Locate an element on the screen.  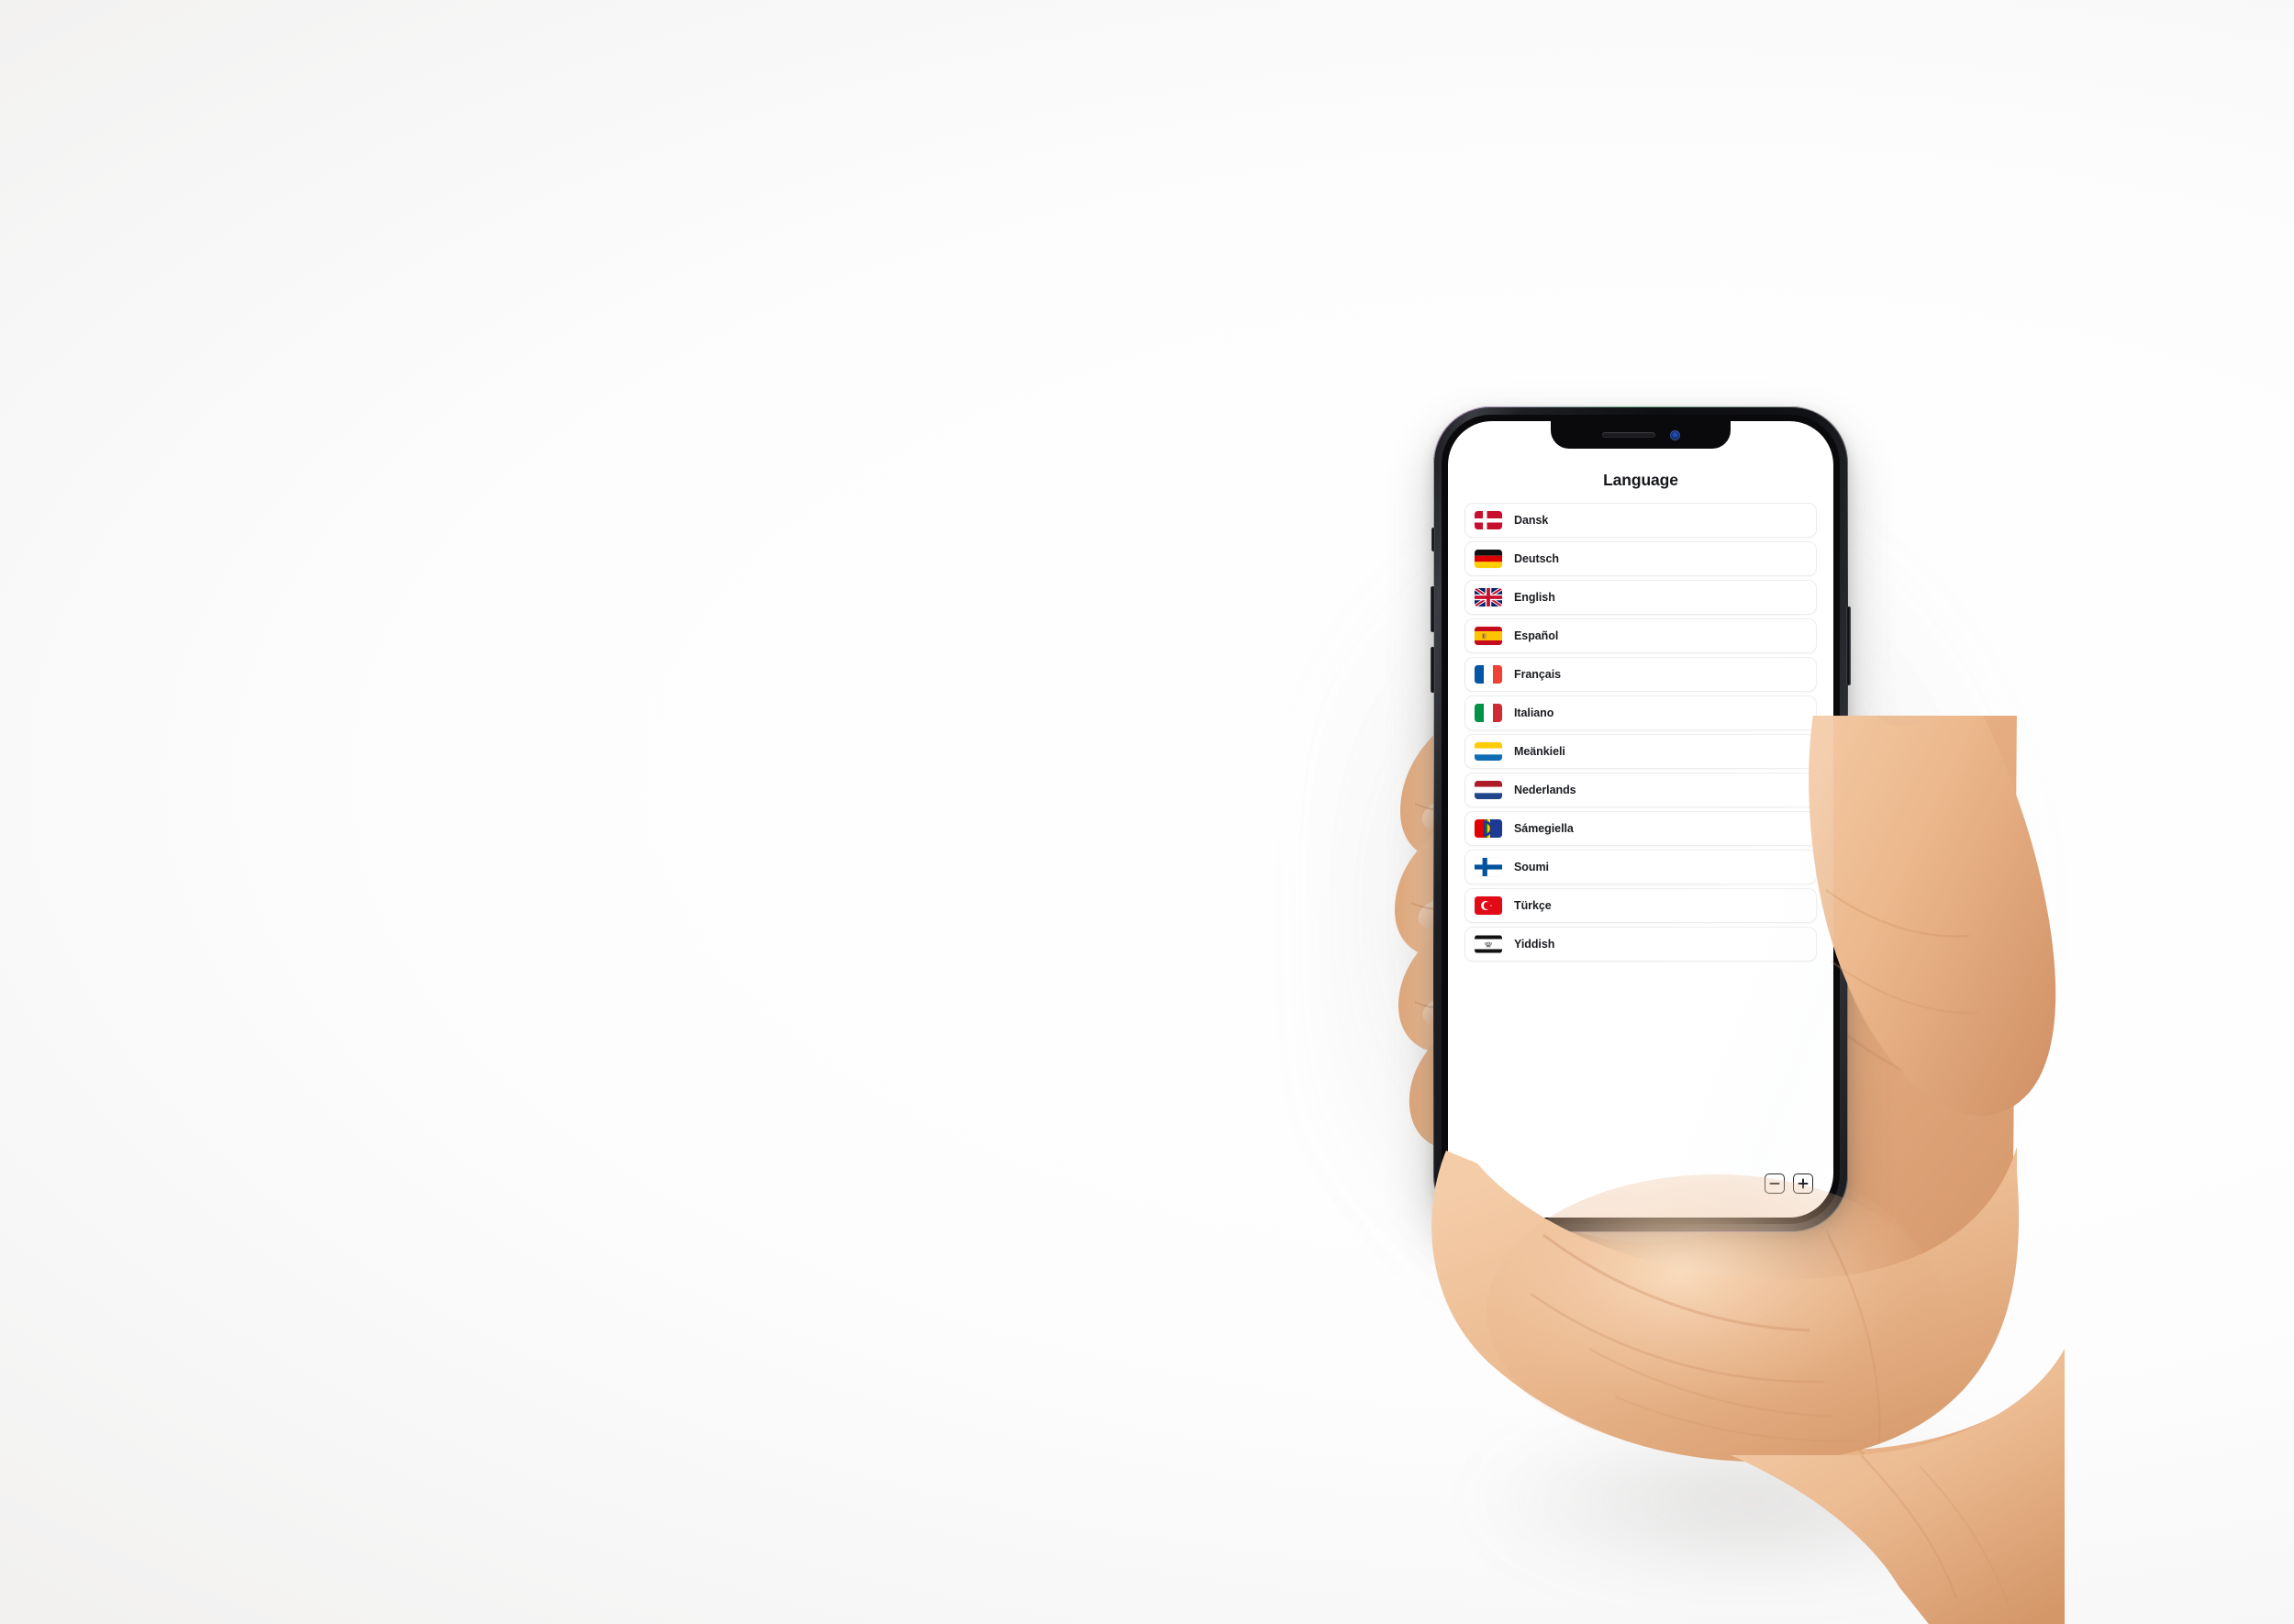
united-kingdom-flag-icon is located at coordinates (1488, 597).